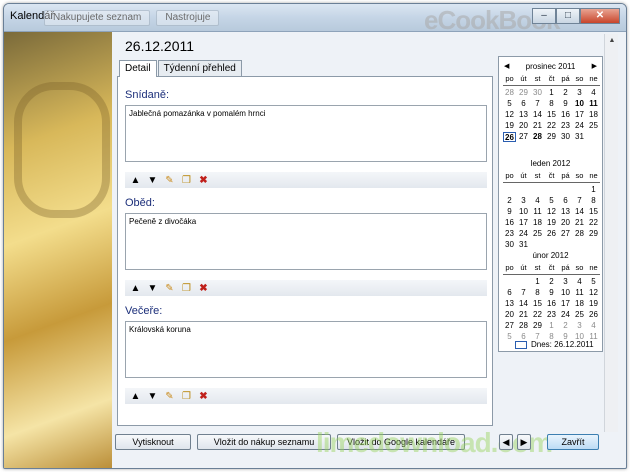  I want to click on calendar-day: 19, so click(551, 223).